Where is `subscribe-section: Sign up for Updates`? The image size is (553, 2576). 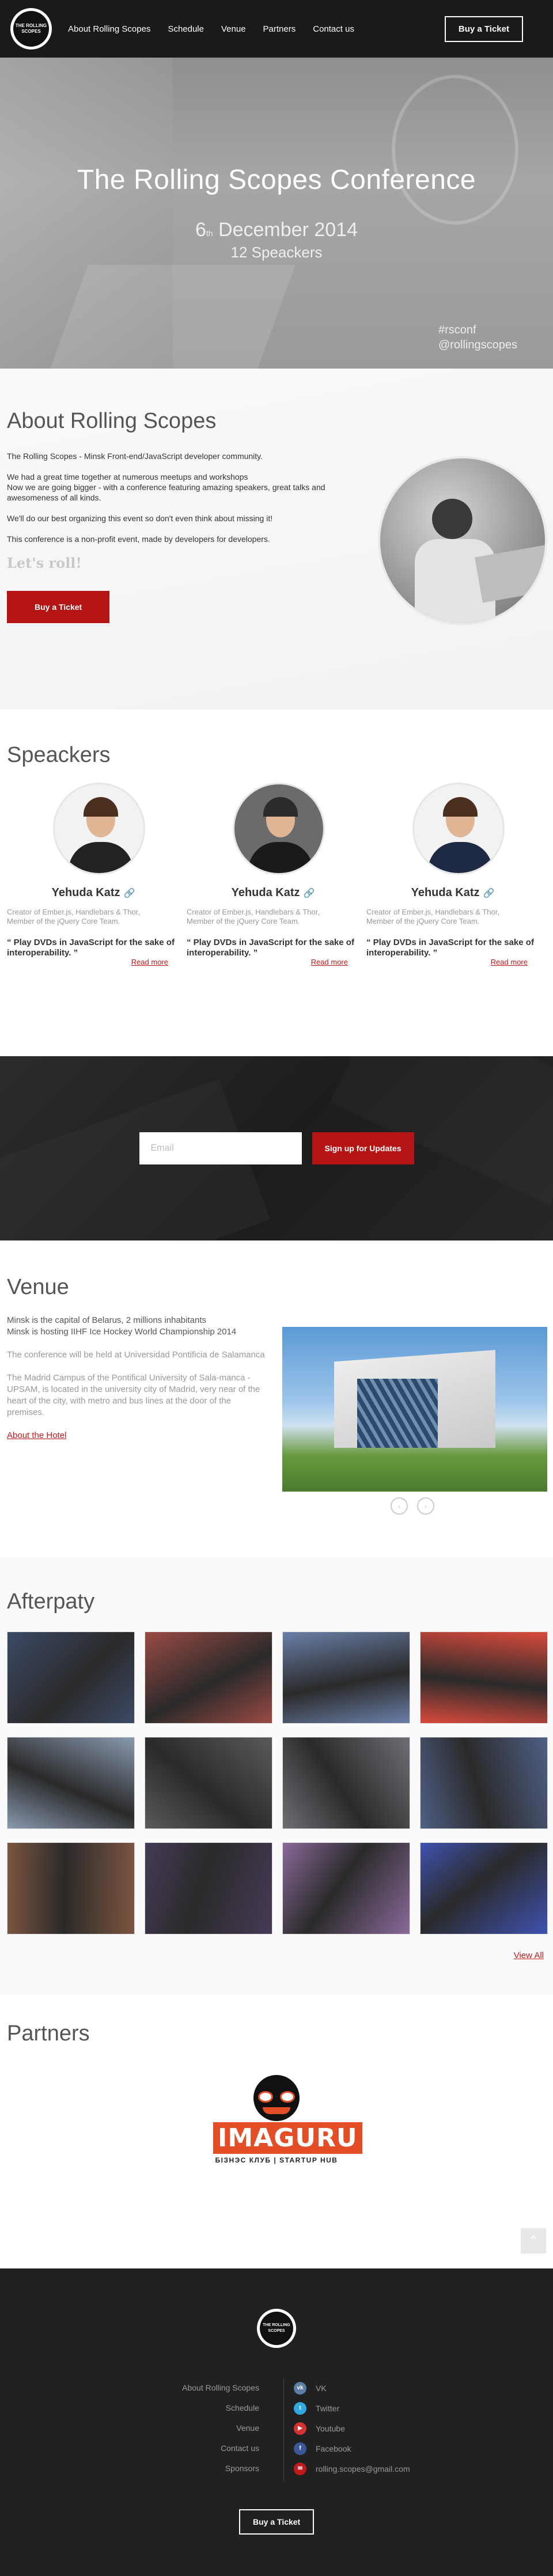
subscribe-section: Sign up for Updates is located at coordinates (276, 1148).